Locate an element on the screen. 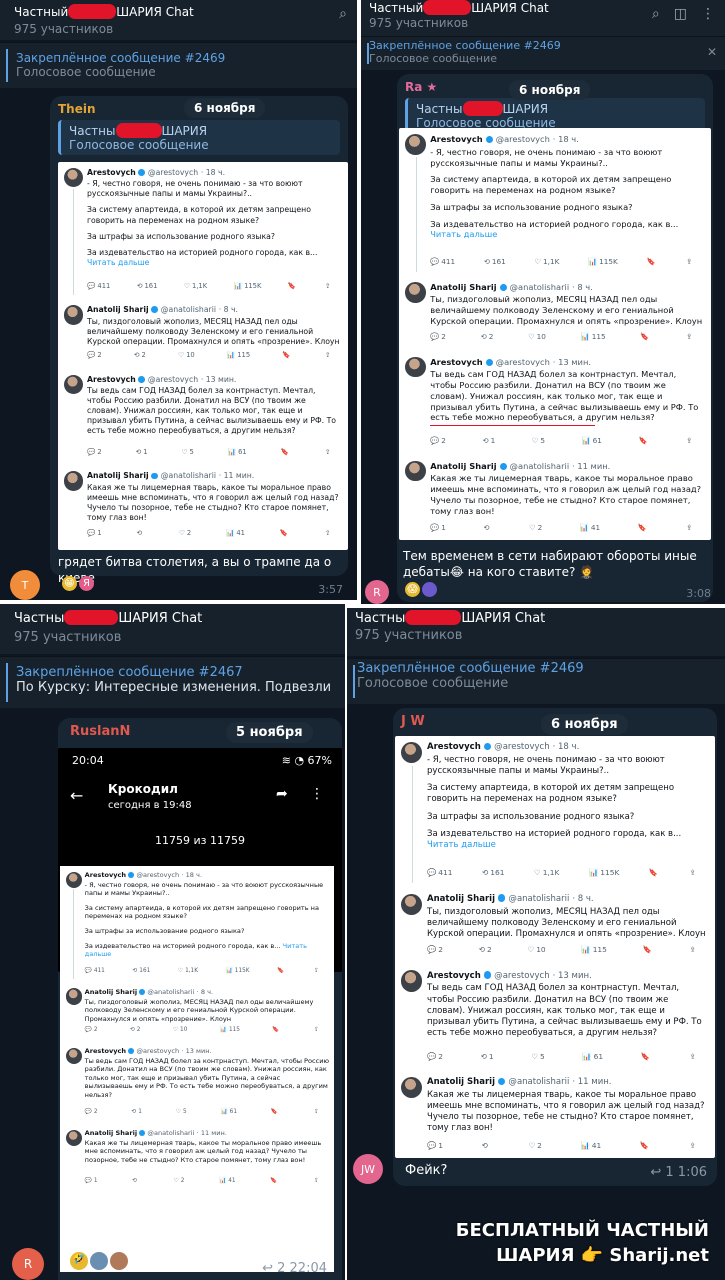 Image resolution: width=725 pixels, height=1280 pixels. reactions: 😱 is located at coordinates (421, 589).